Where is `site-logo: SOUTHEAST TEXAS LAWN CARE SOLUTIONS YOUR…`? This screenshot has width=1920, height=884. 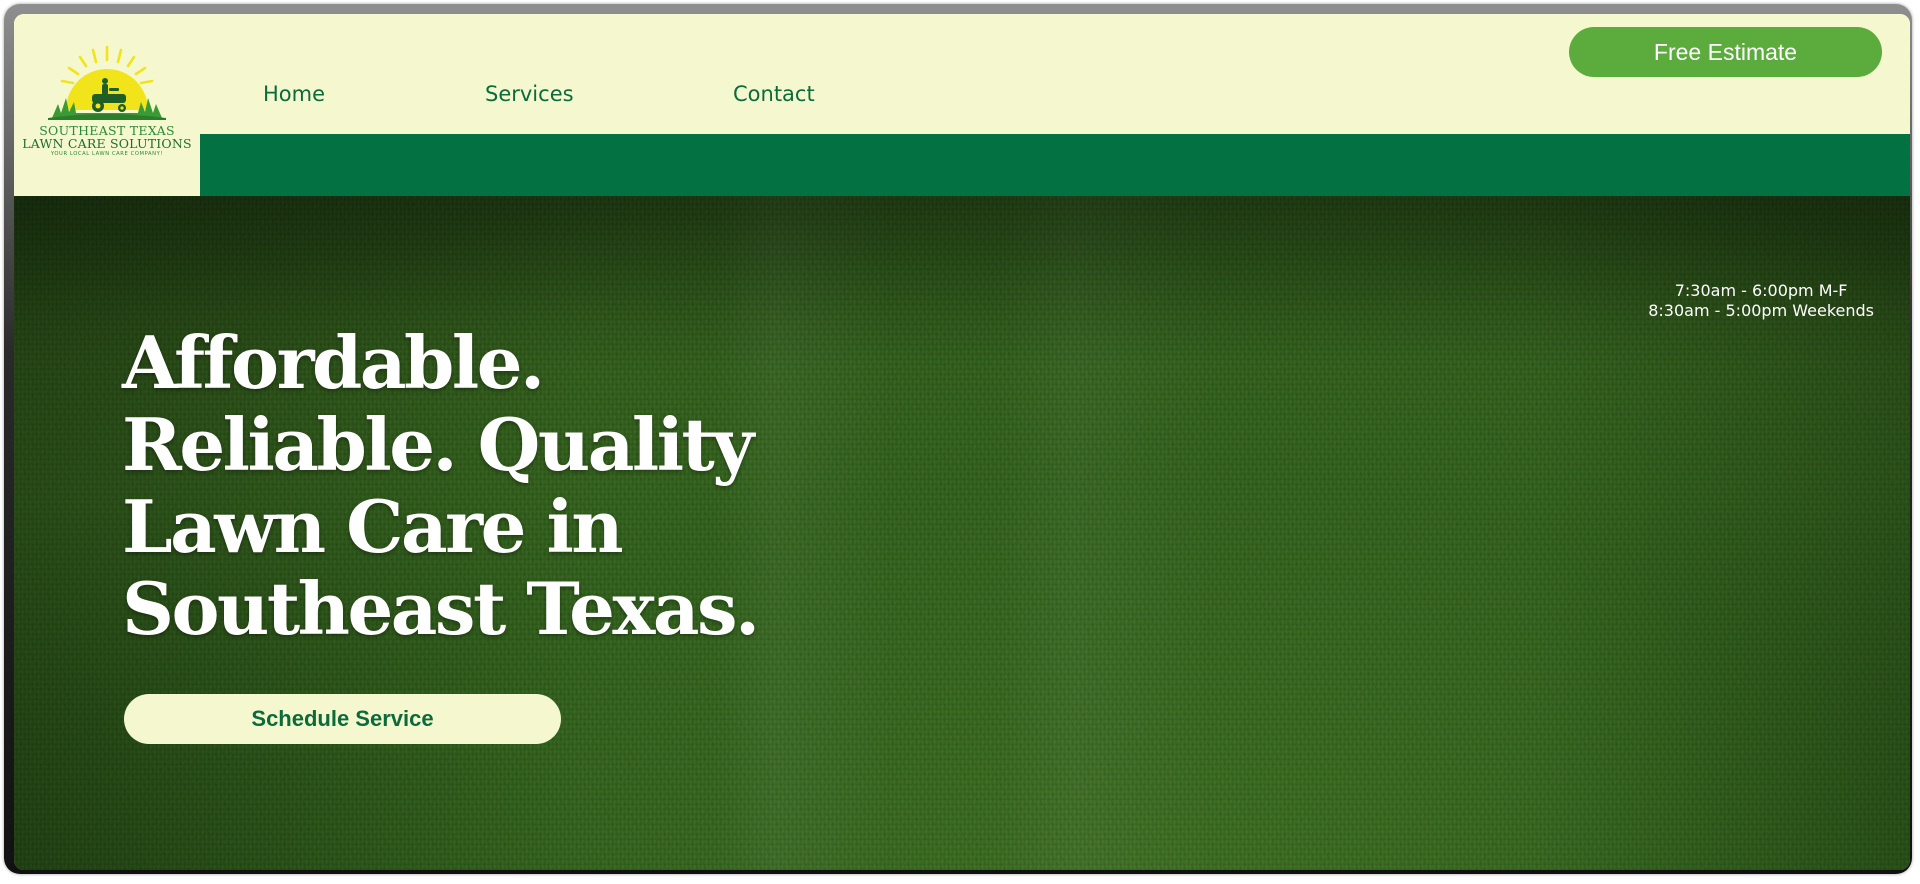
site-logo: SOUTHEAST TEXAS LAWN CARE SOLUTIONS YOUR… is located at coordinates (107, 105).